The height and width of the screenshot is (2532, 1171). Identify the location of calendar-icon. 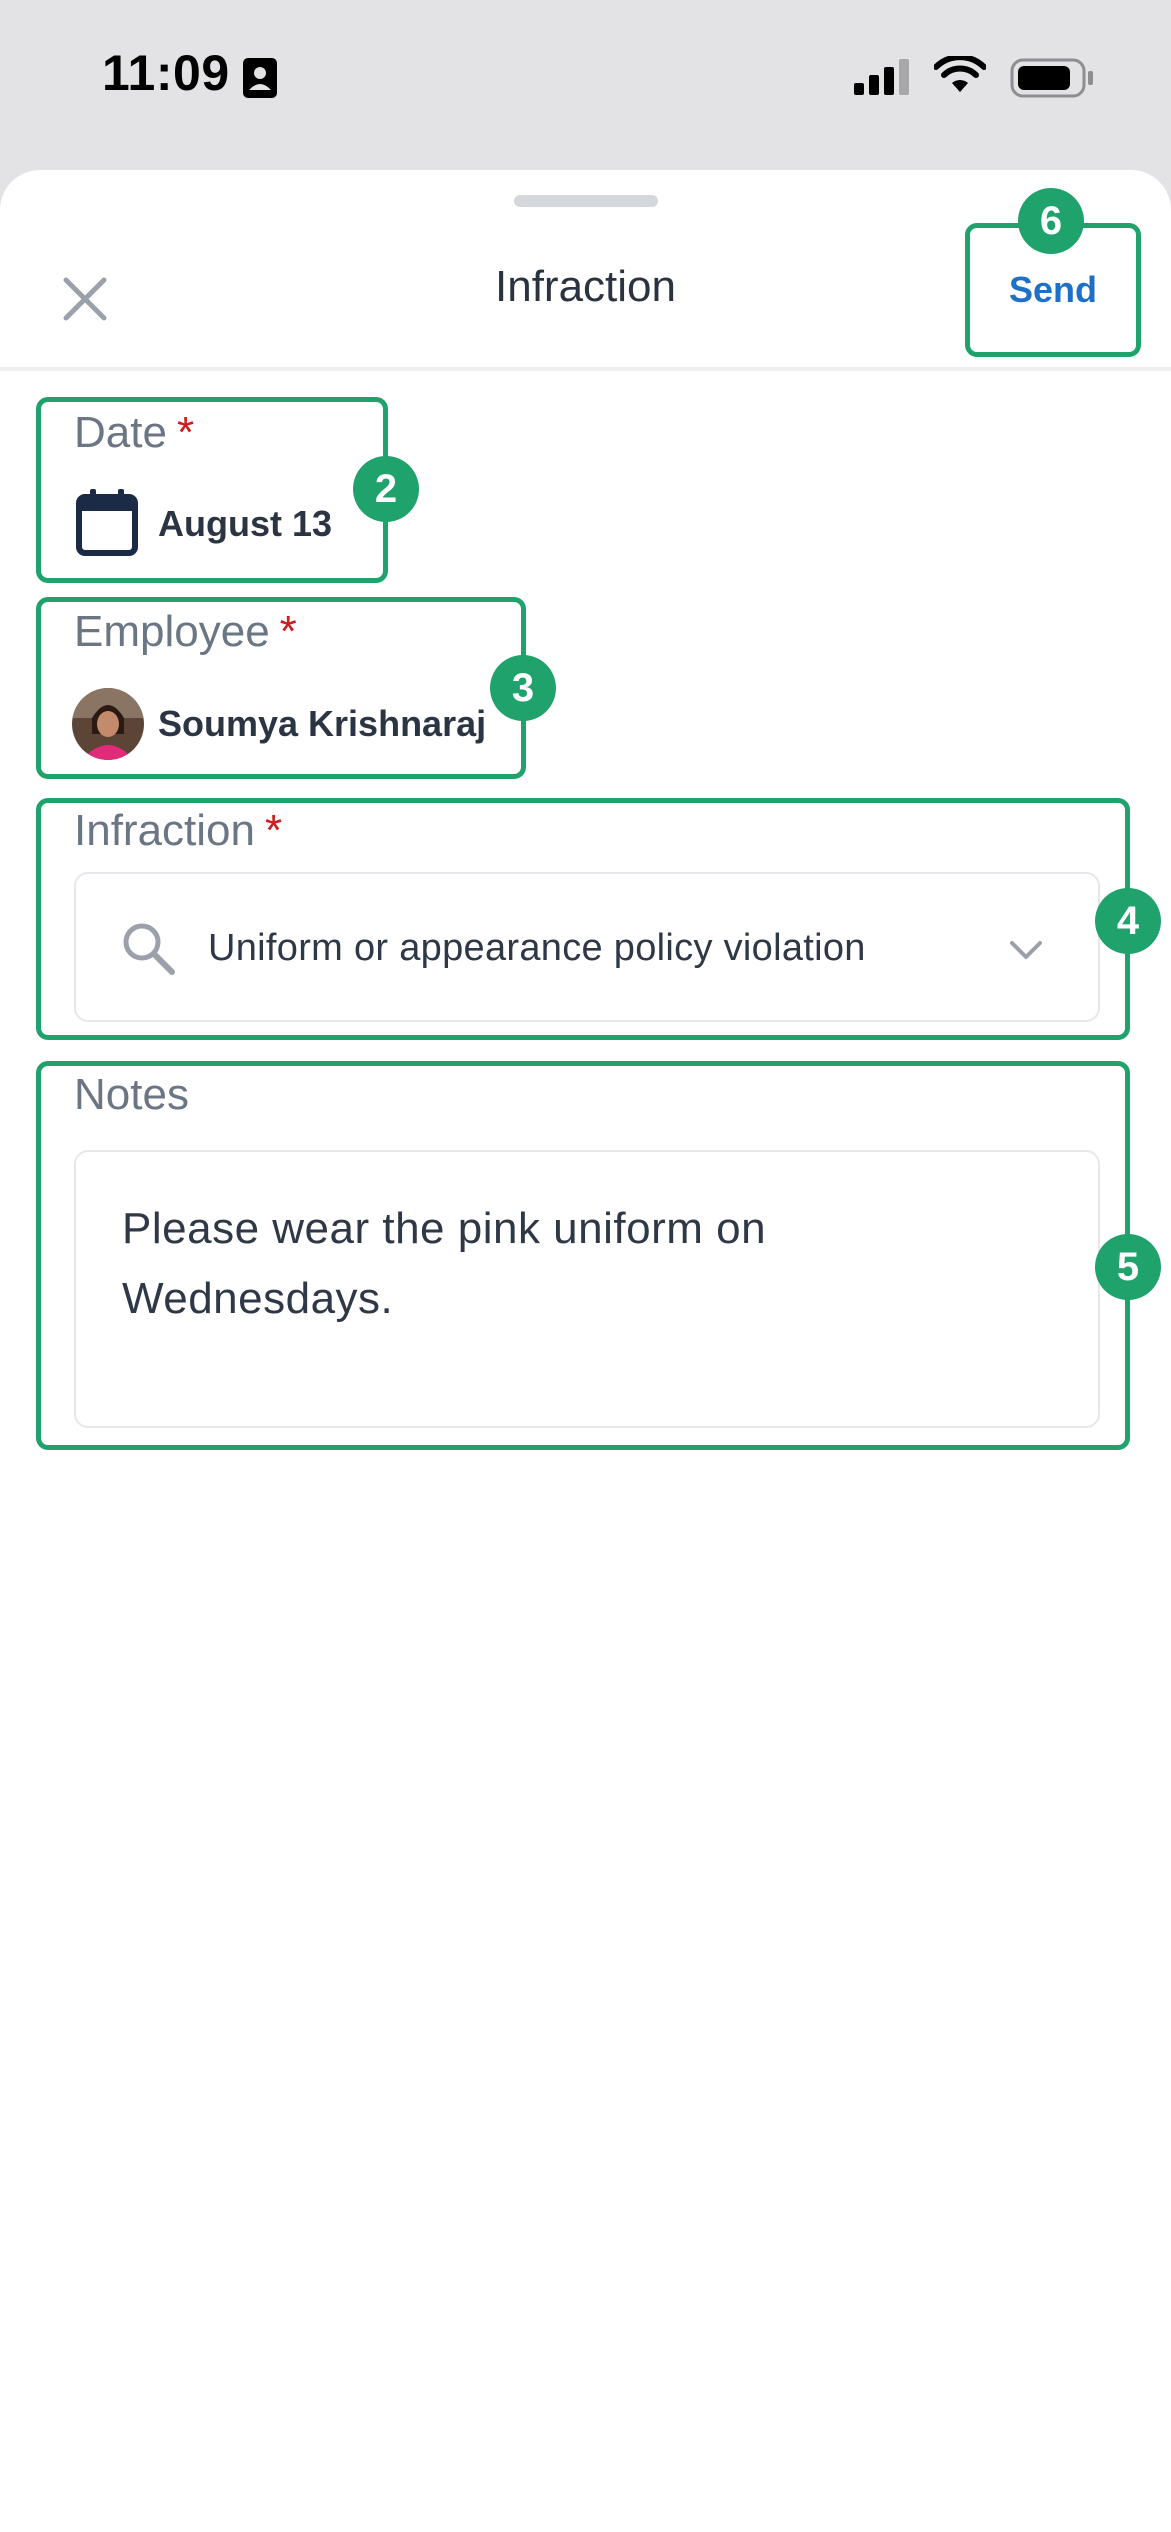
(107, 522).